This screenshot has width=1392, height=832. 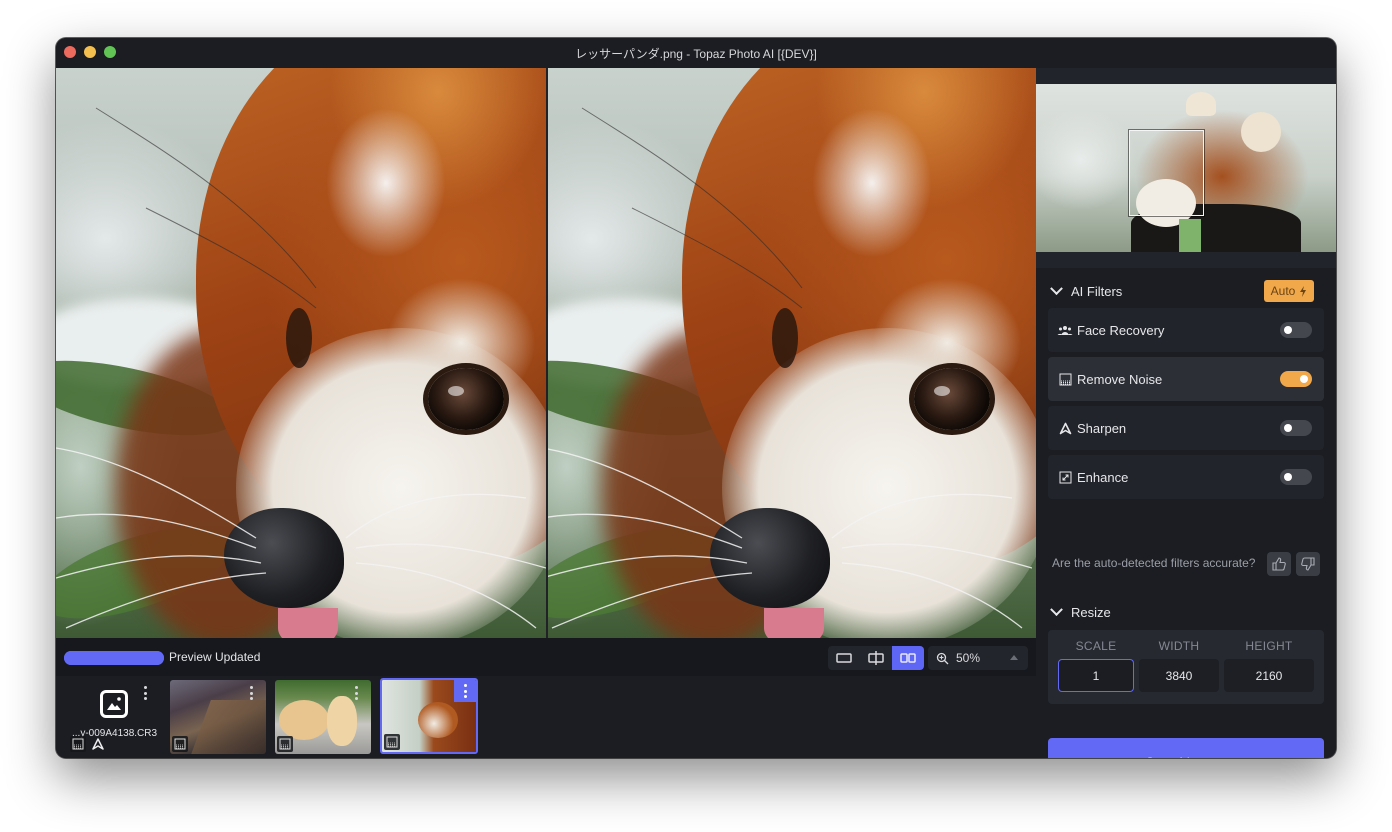 I want to click on viewer-toolbar: Preview Updated 50%, so click(x=546, y=657).